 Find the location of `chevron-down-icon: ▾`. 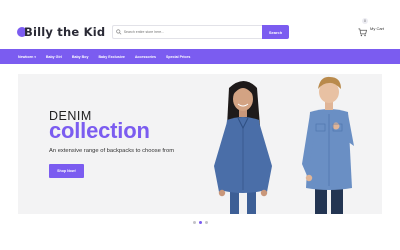

chevron-down-icon: ▾ is located at coordinates (35, 56).